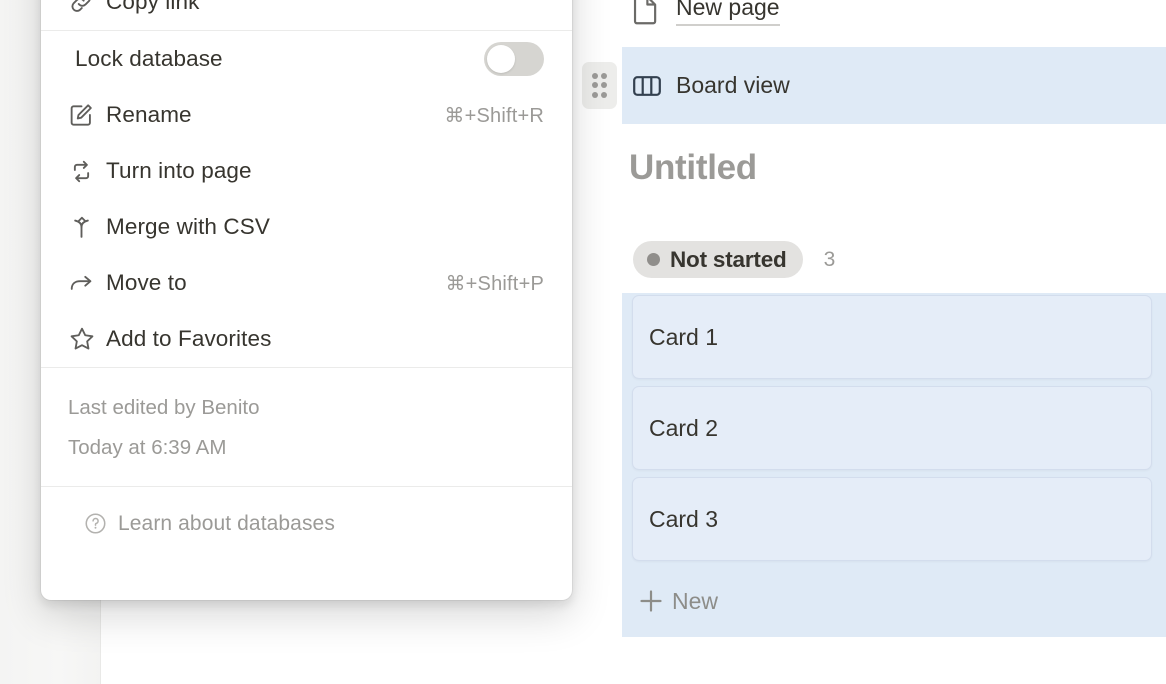  Describe the element at coordinates (87, 8) in the screenshot. I see `link-icon` at that location.